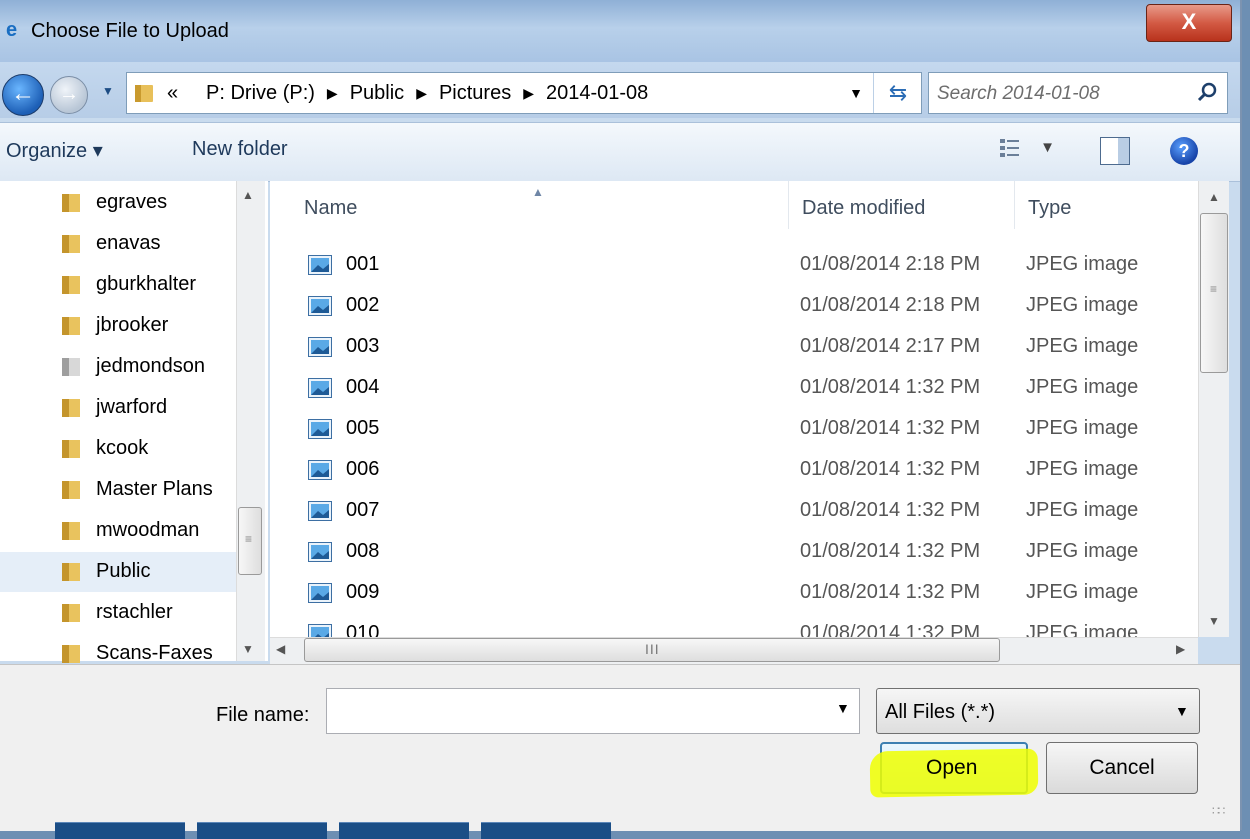 The image size is (1250, 839). Describe the element at coordinates (118, 244) in the screenshot. I see `nav-item-enavas: enavas` at that location.